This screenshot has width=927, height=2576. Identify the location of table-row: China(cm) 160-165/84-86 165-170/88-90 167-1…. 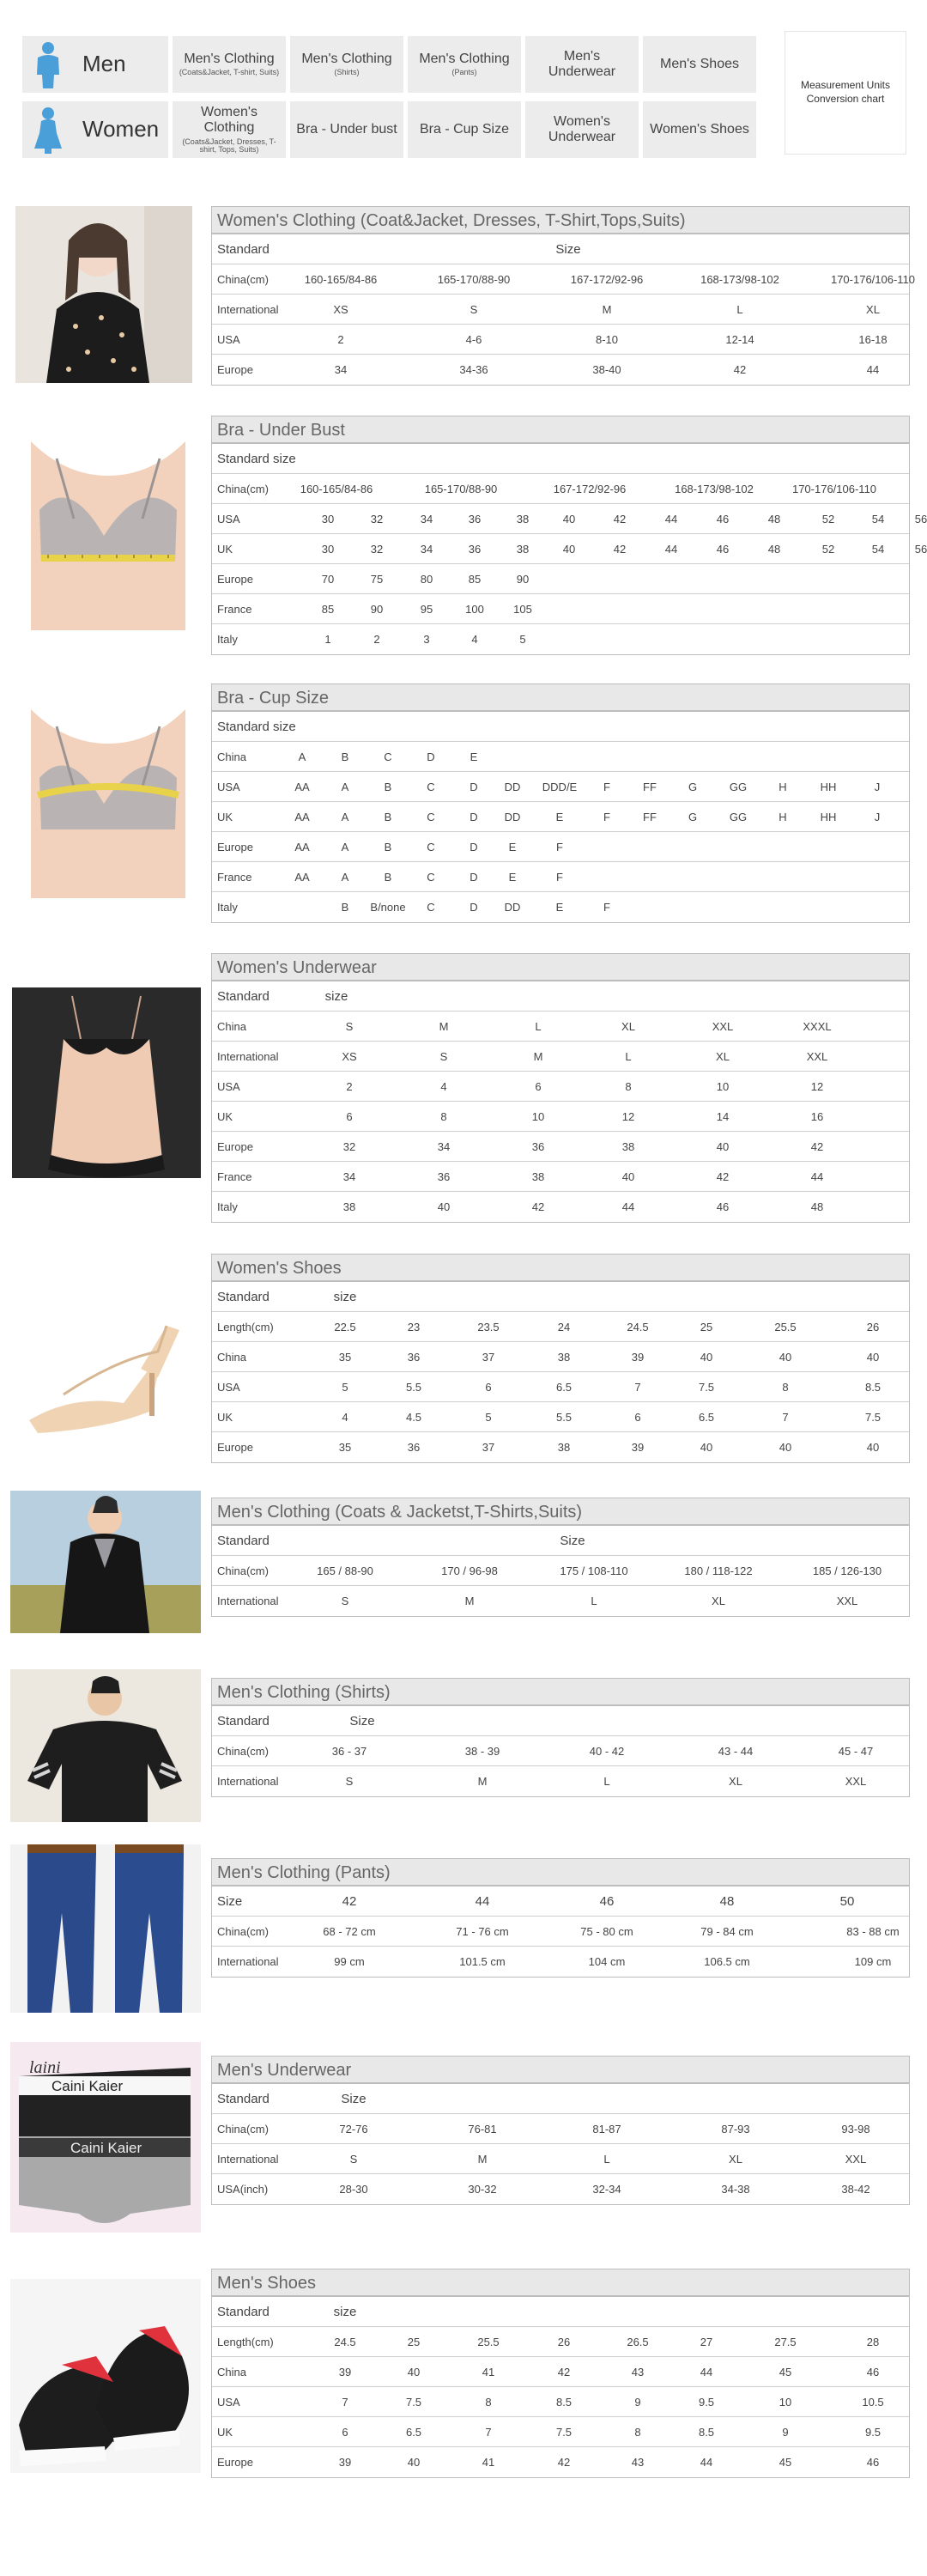
(560, 489).